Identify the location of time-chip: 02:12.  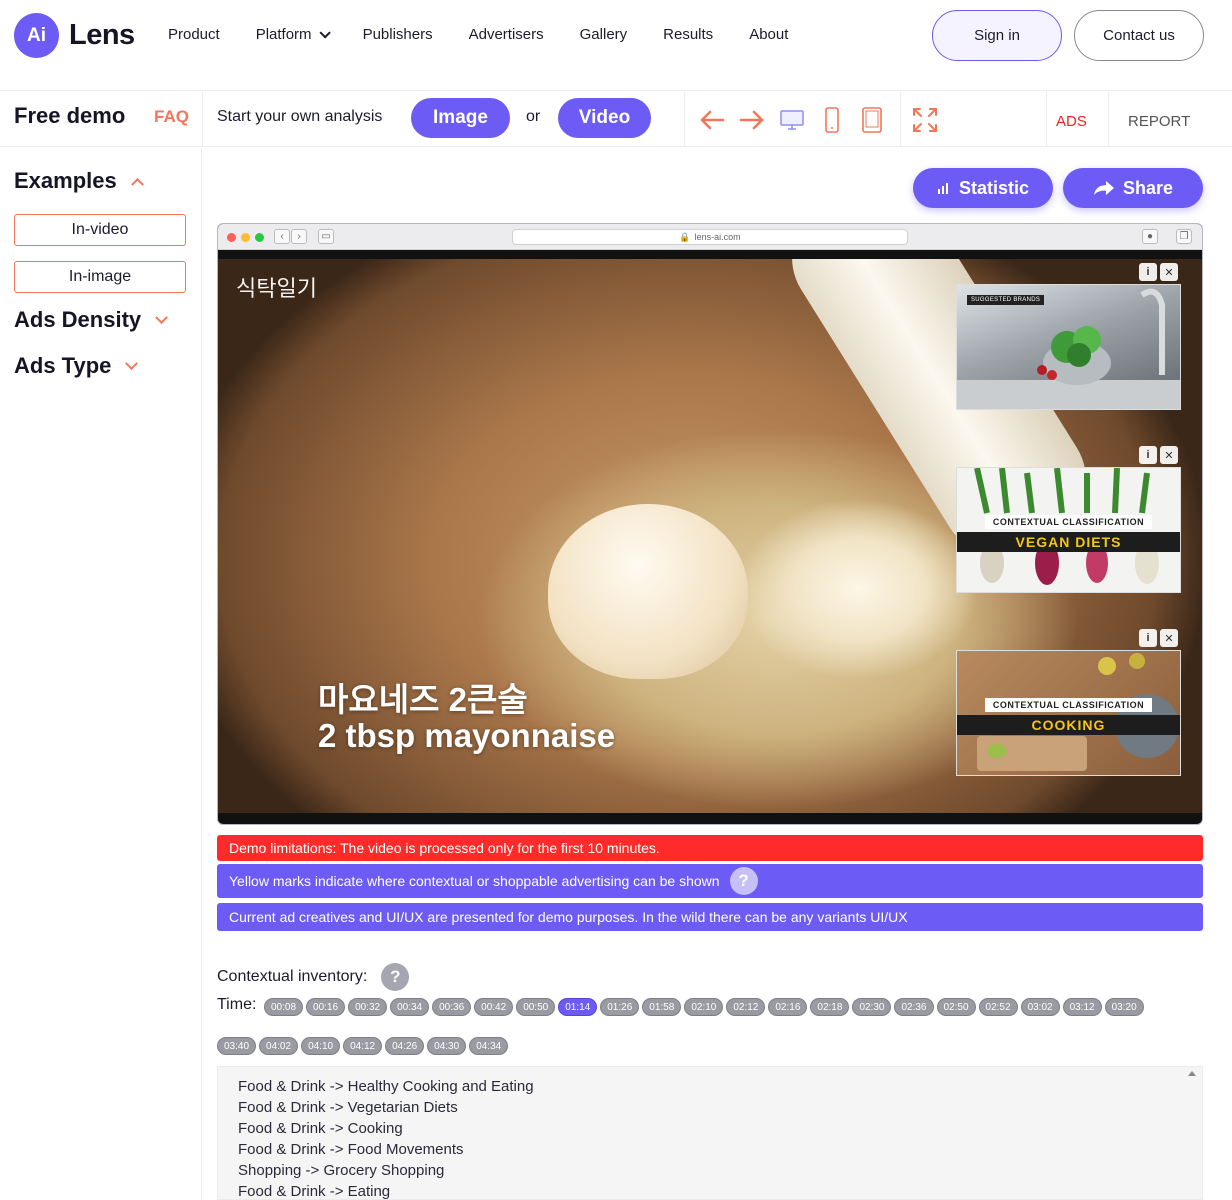
(746, 1007).